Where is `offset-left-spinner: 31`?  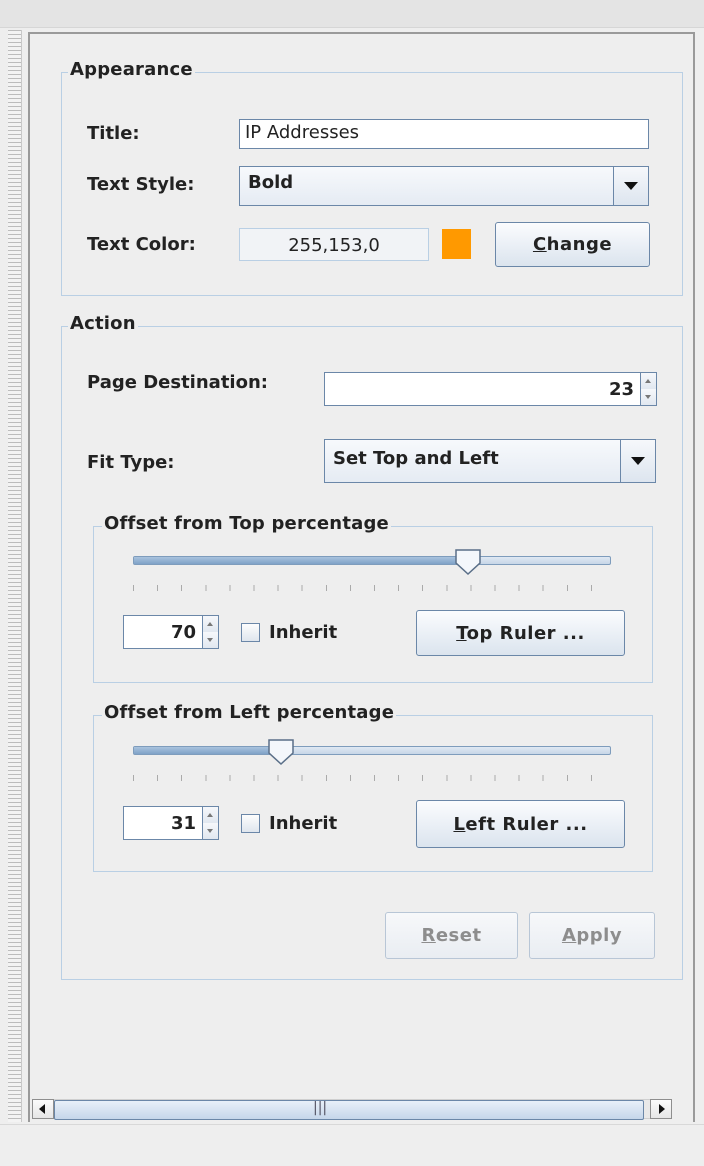 offset-left-spinner: 31 is located at coordinates (171, 823).